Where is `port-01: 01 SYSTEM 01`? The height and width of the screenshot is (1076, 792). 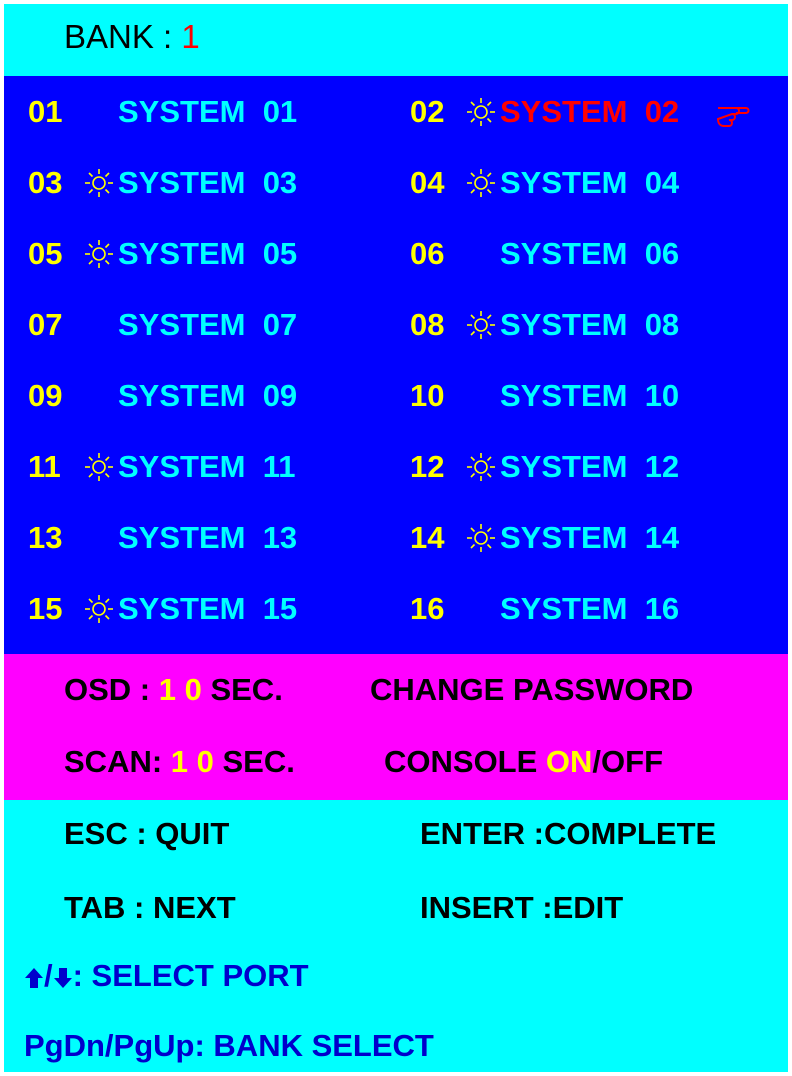 port-01: 01 SYSTEM 01 is located at coordinates (208, 112).